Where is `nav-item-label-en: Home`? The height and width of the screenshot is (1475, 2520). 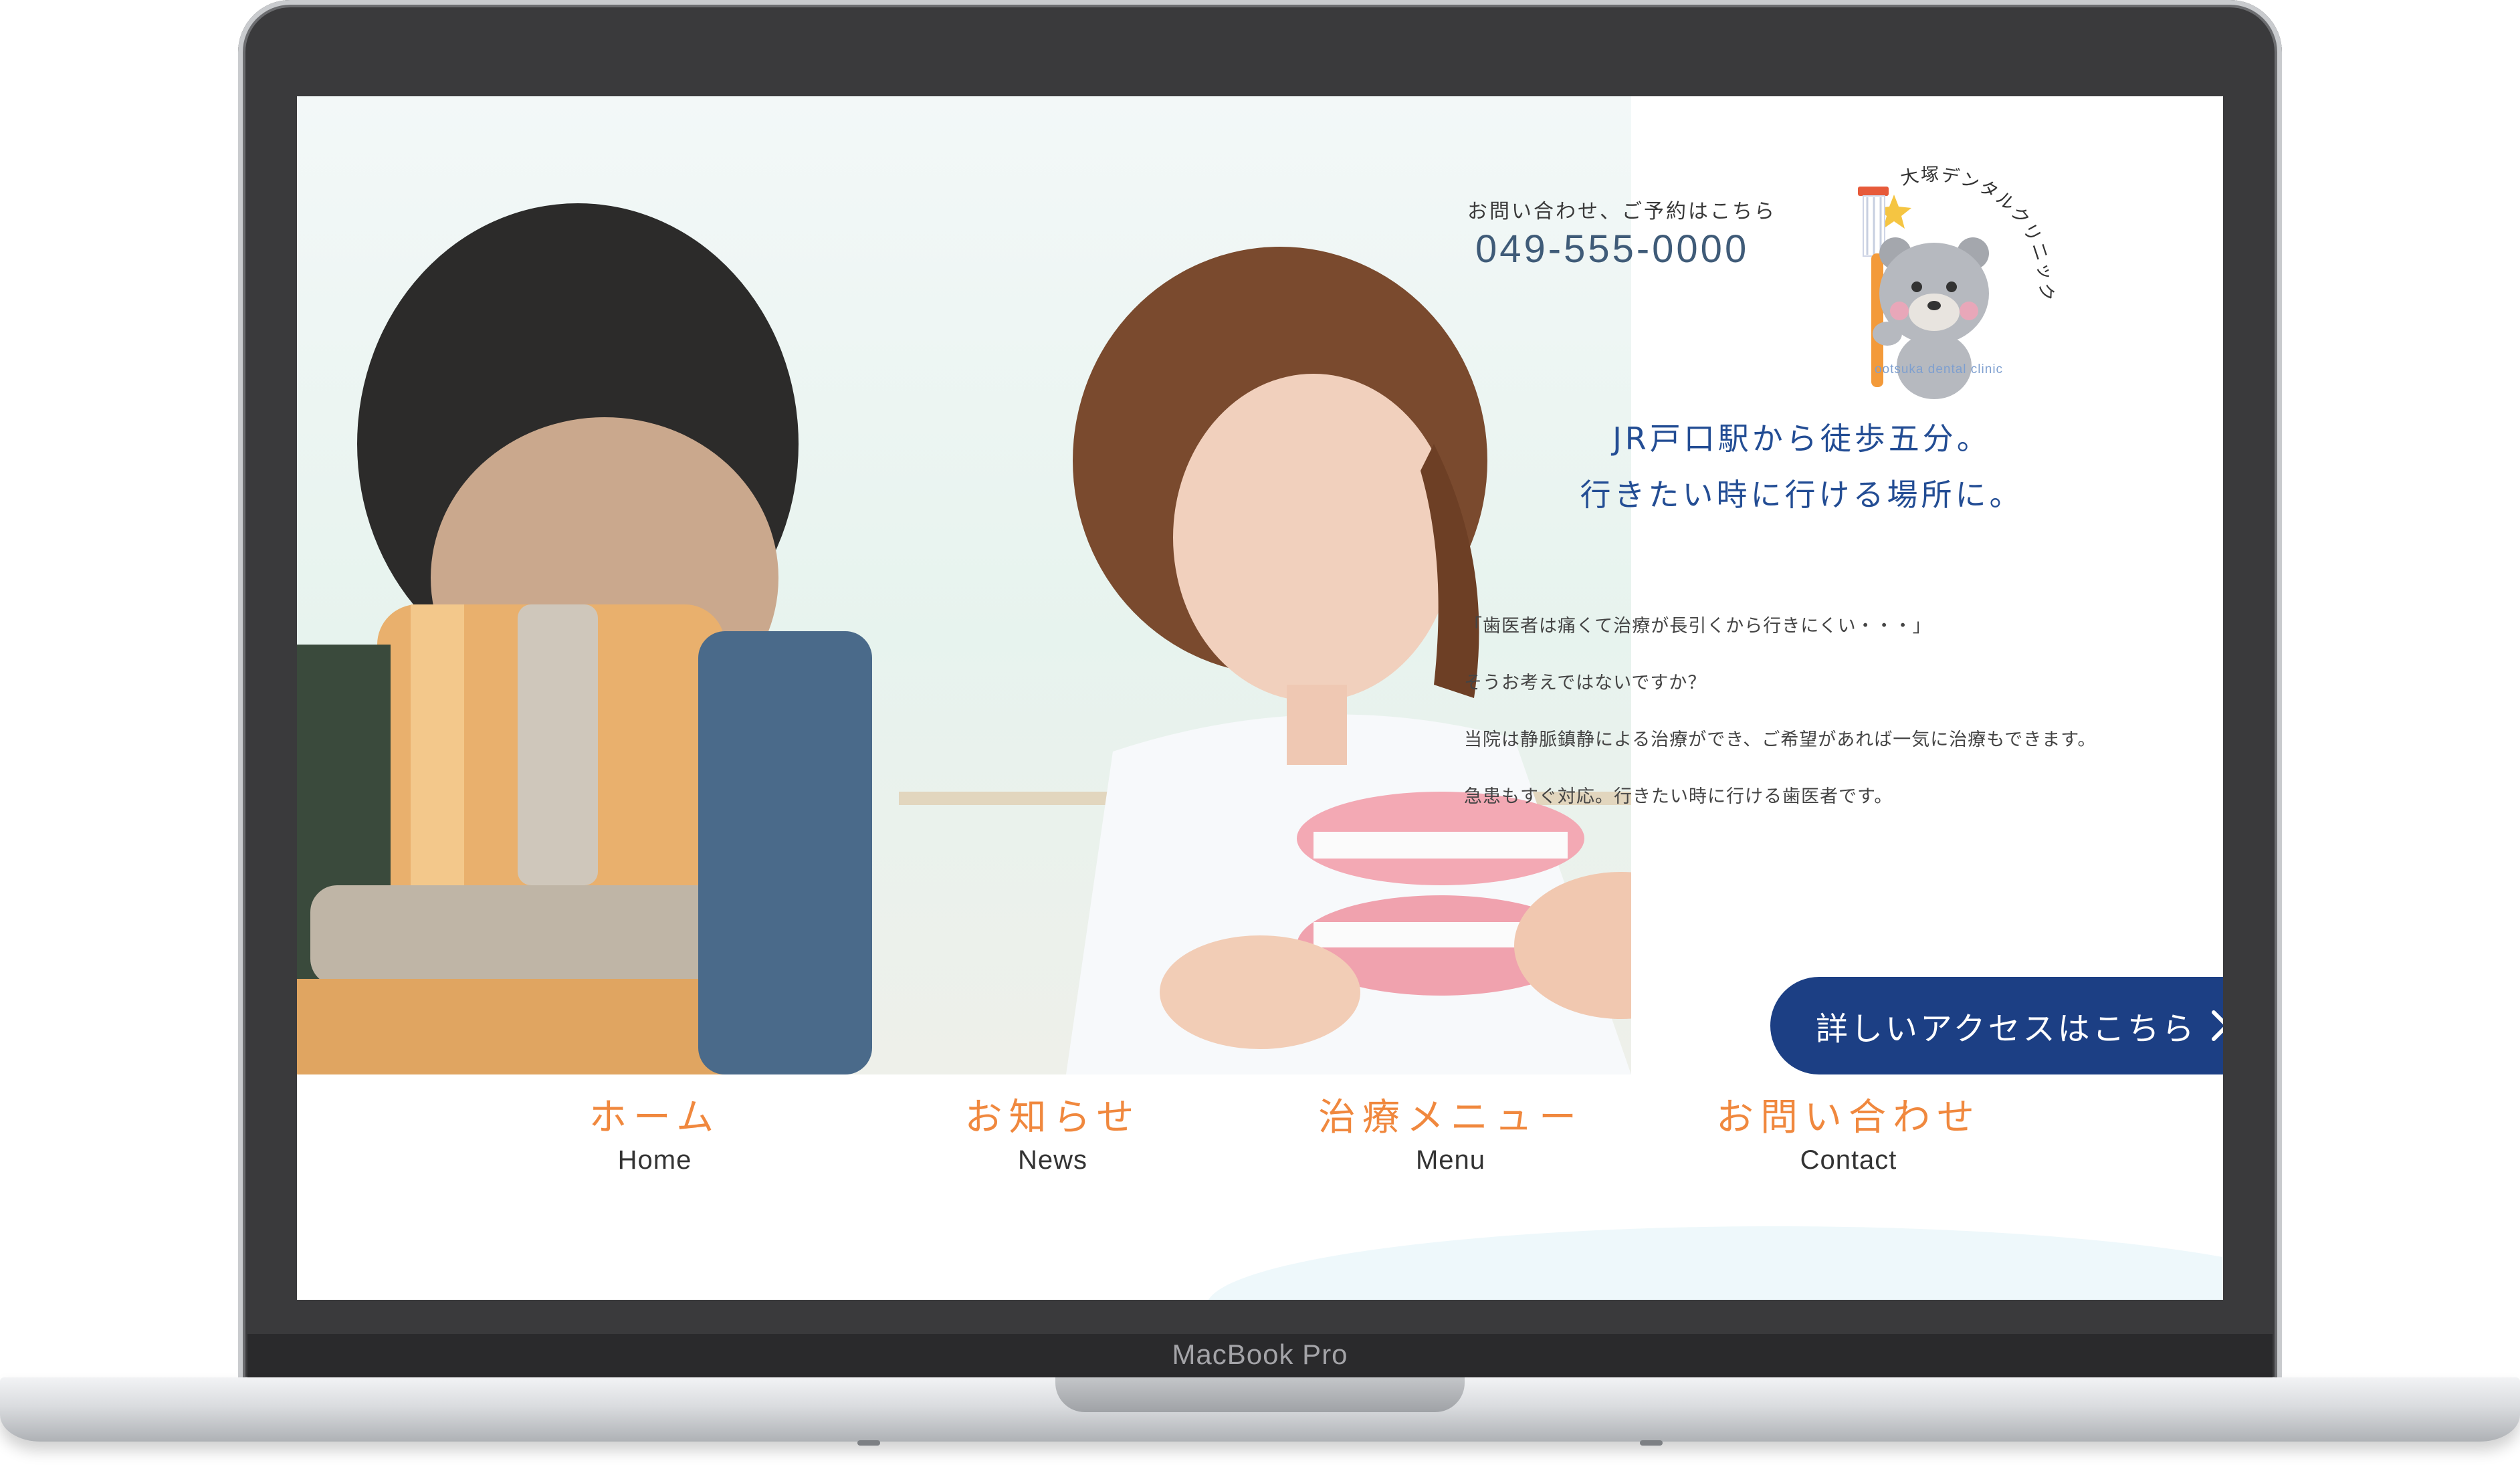 nav-item-label-en: Home is located at coordinates (654, 1160).